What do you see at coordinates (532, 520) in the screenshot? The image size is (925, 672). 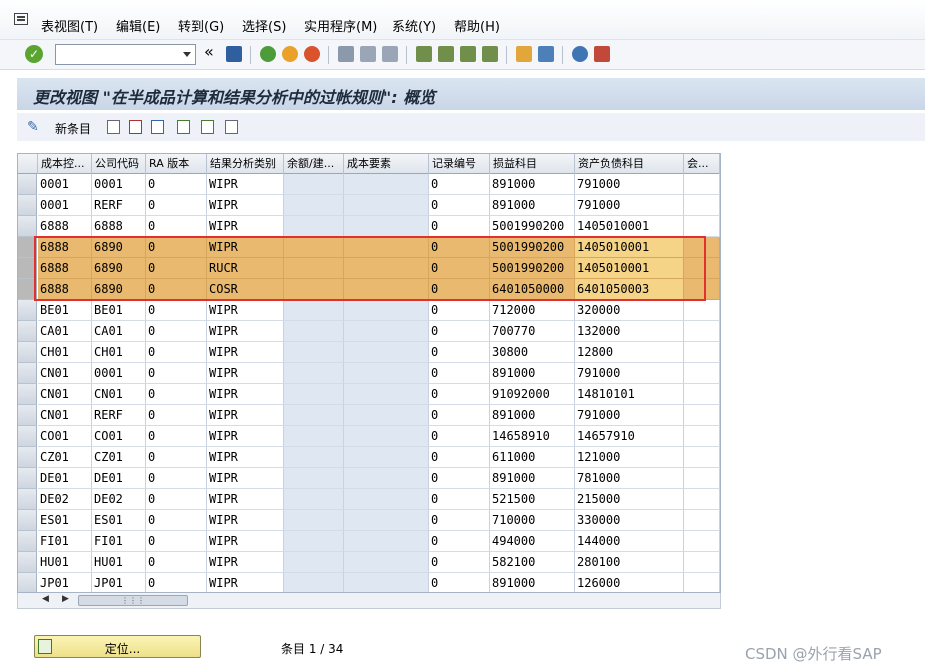 I see `cell-pl-account: 710000` at bounding box center [532, 520].